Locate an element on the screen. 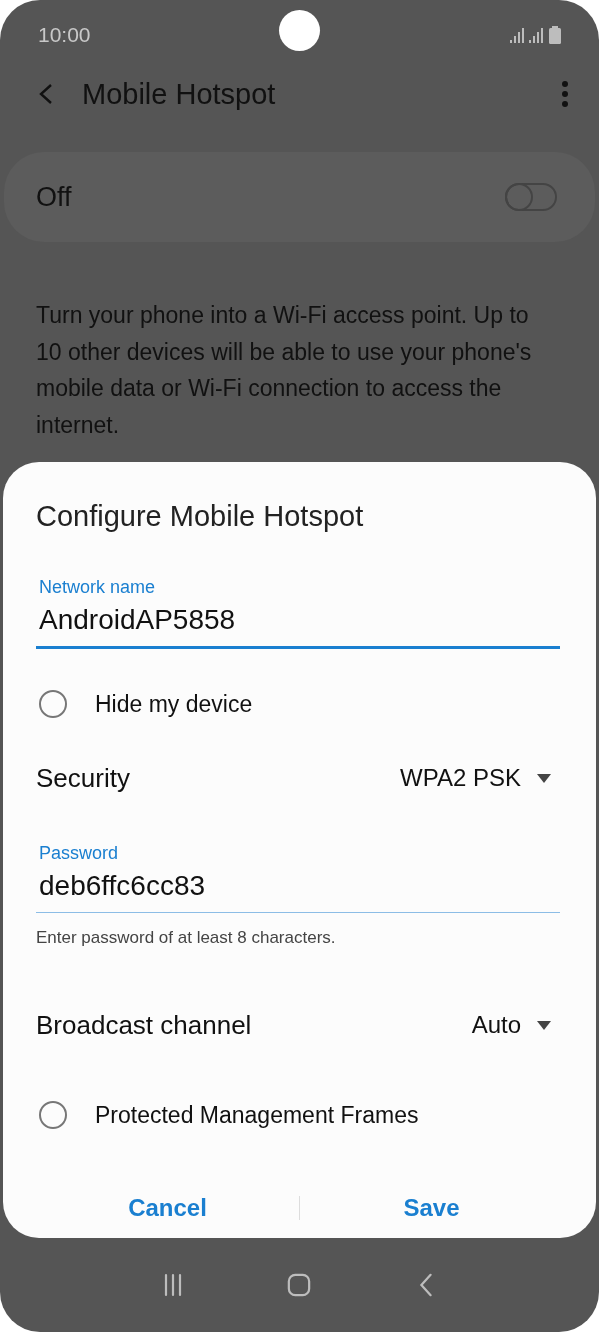 This screenshot has height=1332, width=599. hotspot-switch is located at coordinates (531, 197).